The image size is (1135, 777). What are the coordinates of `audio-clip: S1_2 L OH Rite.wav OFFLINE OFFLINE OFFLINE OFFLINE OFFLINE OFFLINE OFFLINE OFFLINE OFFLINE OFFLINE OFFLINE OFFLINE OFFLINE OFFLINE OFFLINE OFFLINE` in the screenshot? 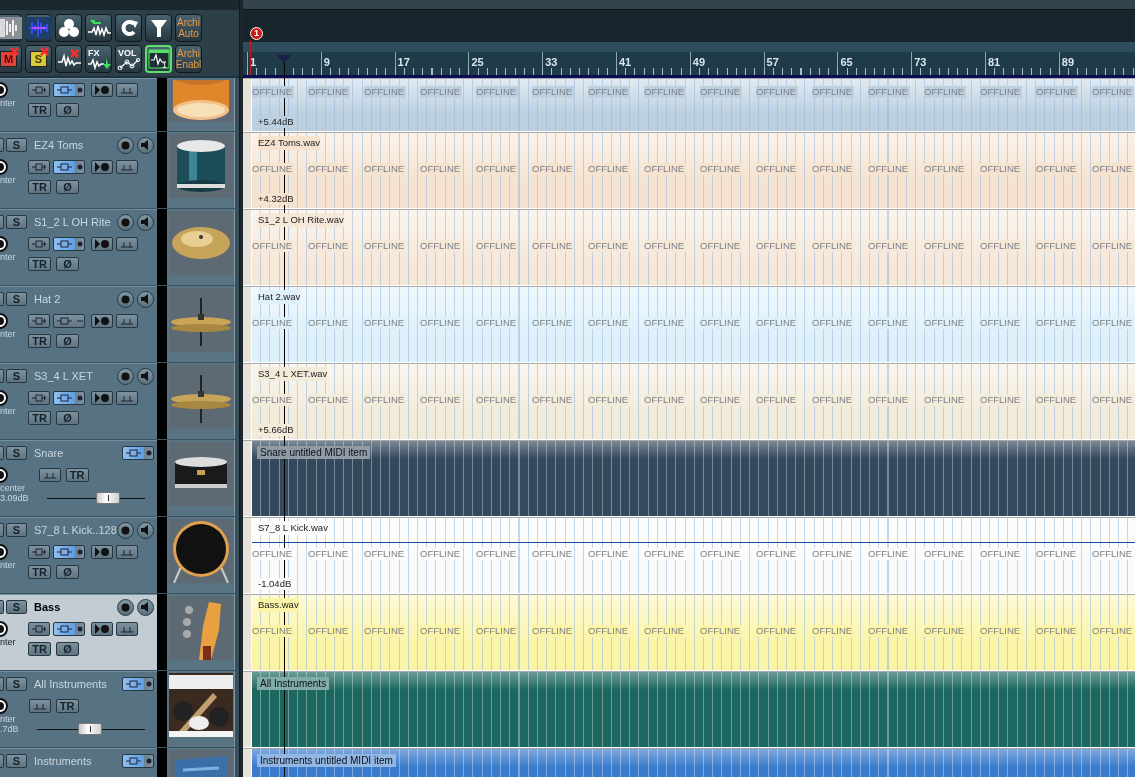 It's located at (693, 247).